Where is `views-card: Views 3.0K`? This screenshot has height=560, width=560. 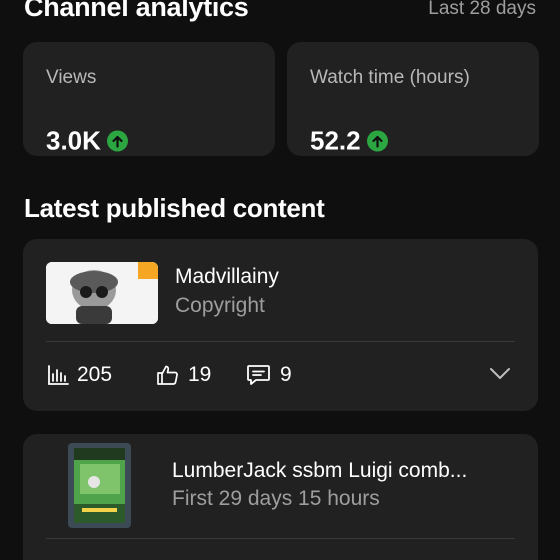
views-card: Views 3.0K is located at coordinates (149, 99).